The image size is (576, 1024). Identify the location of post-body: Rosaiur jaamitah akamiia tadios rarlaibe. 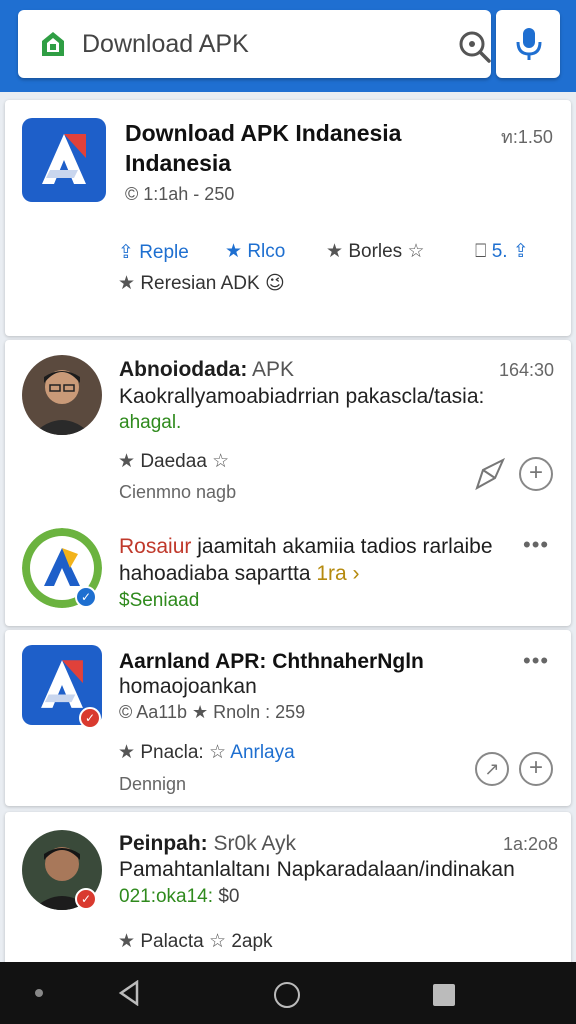
(306, 547).